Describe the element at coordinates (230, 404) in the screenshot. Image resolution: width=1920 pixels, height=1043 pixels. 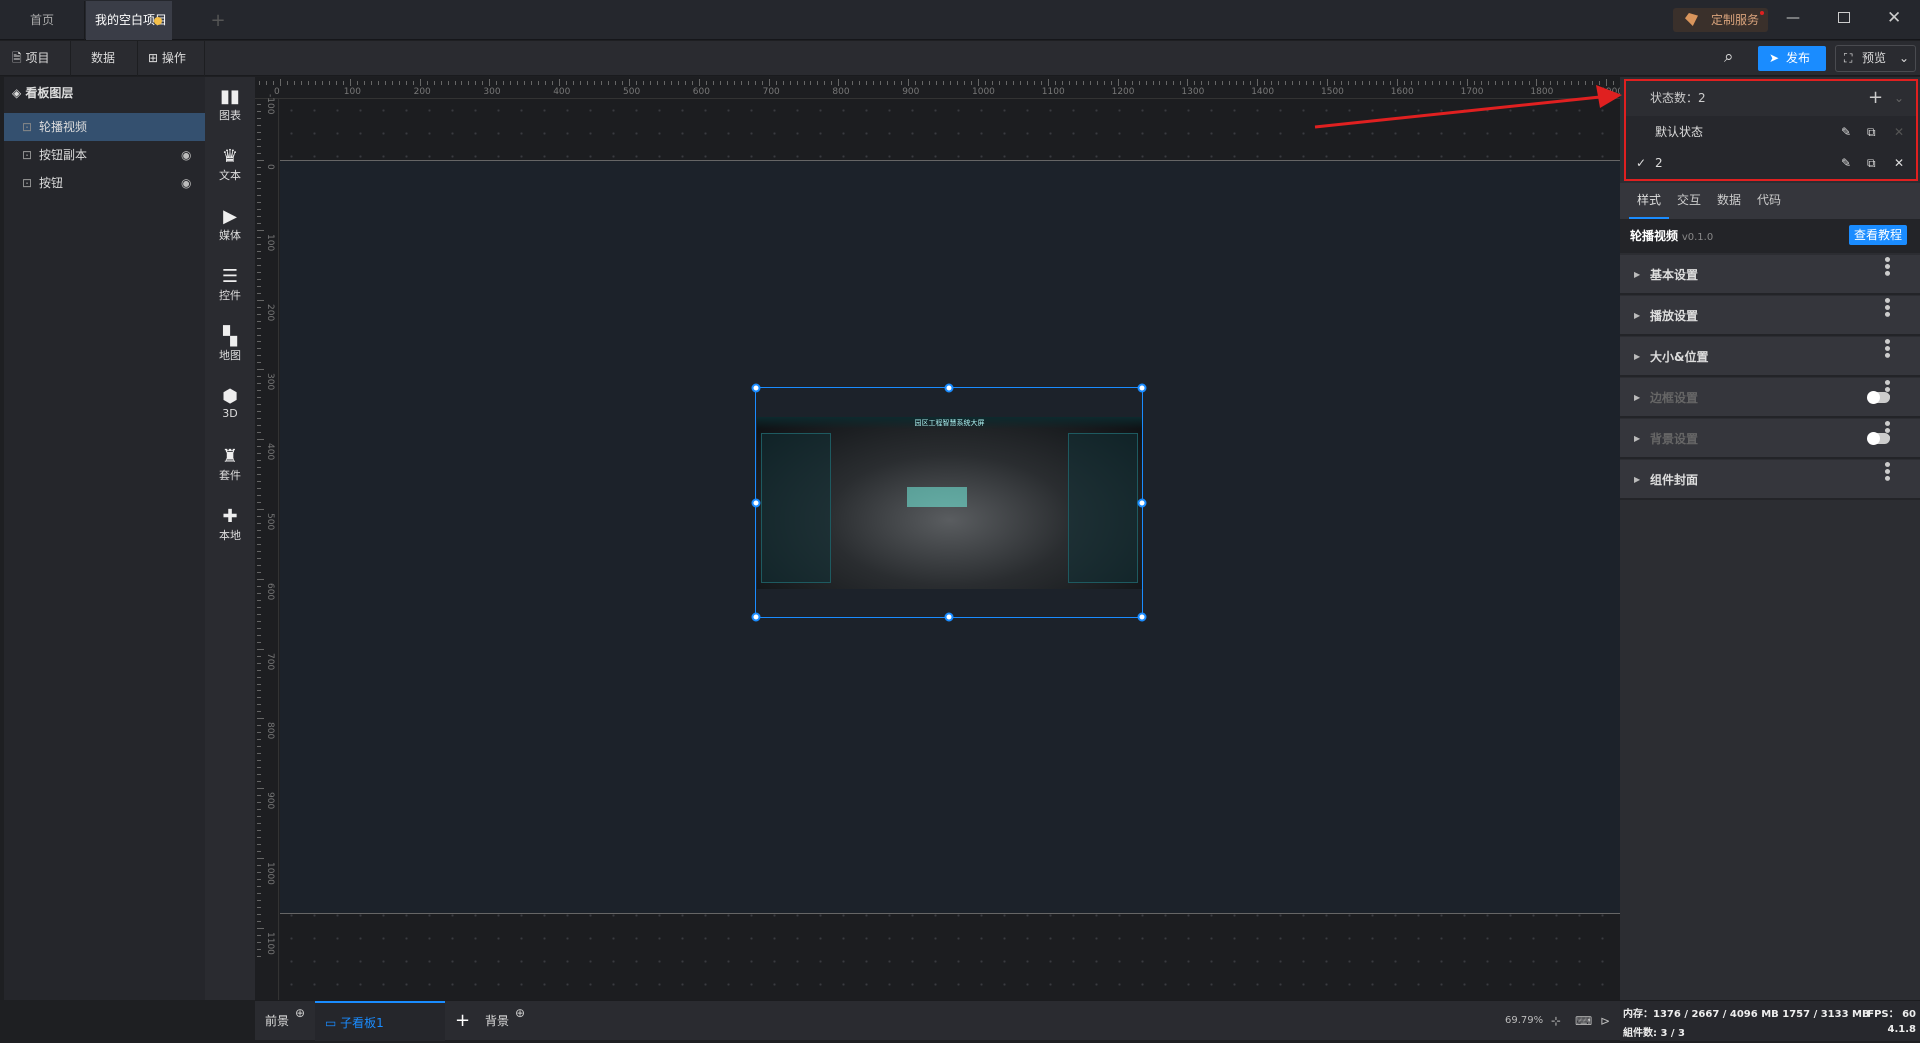
I see `component-3d: ⬢ 3D` at that location.